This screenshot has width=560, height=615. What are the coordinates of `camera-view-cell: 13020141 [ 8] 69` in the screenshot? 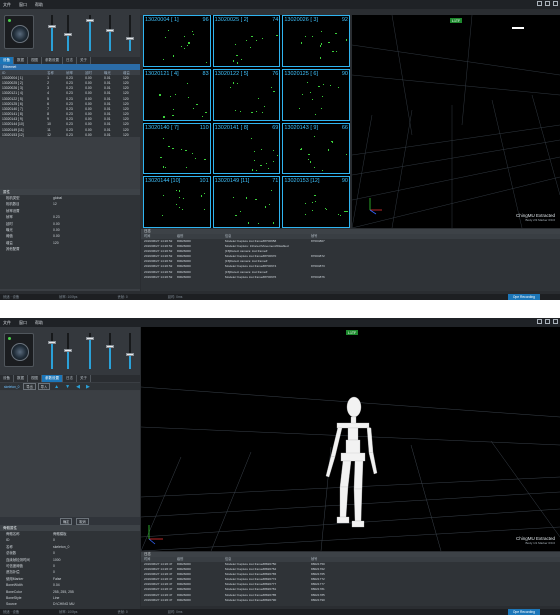 It's located at (246, 148).